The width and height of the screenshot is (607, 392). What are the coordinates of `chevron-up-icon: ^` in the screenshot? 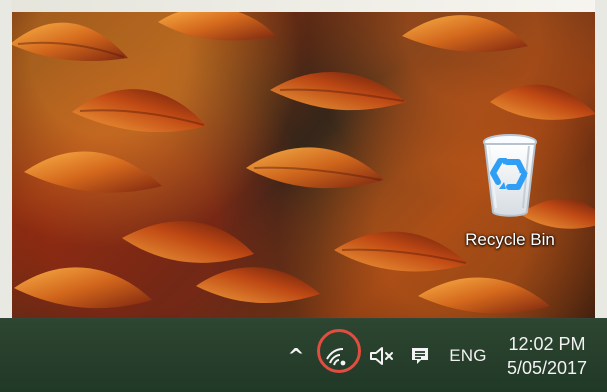 It's located at (296, 356).